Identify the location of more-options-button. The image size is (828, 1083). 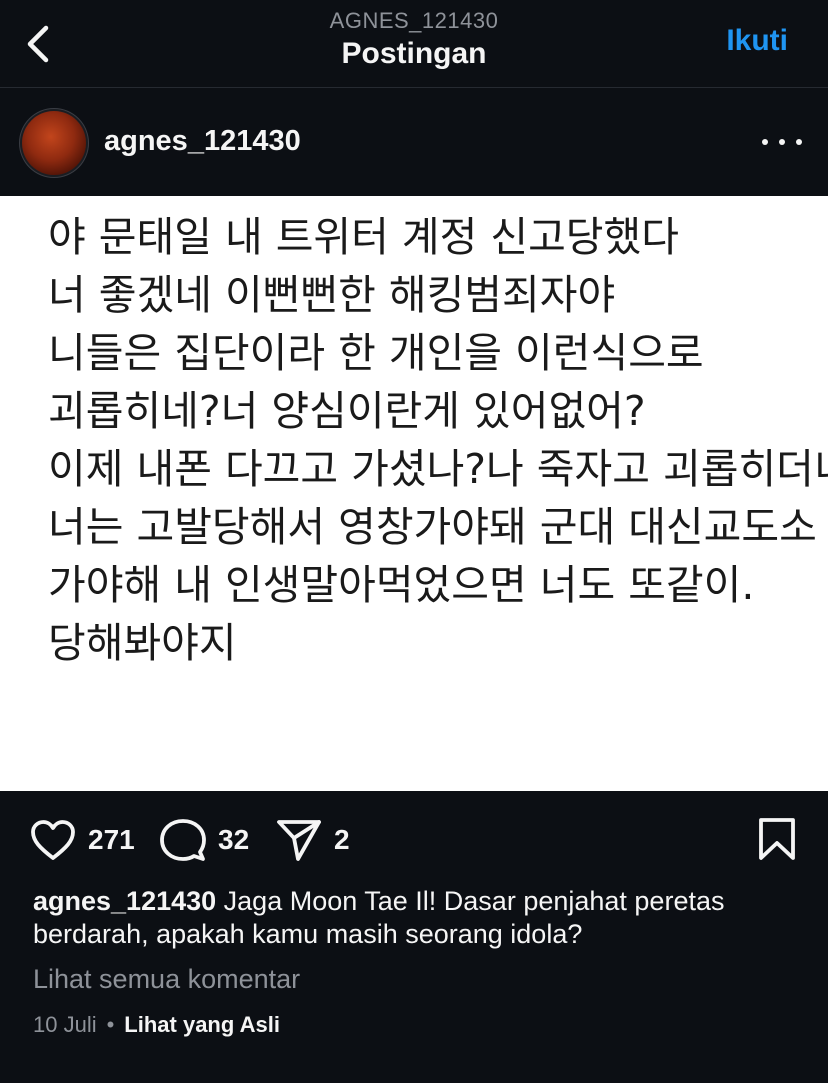
(782, 142).